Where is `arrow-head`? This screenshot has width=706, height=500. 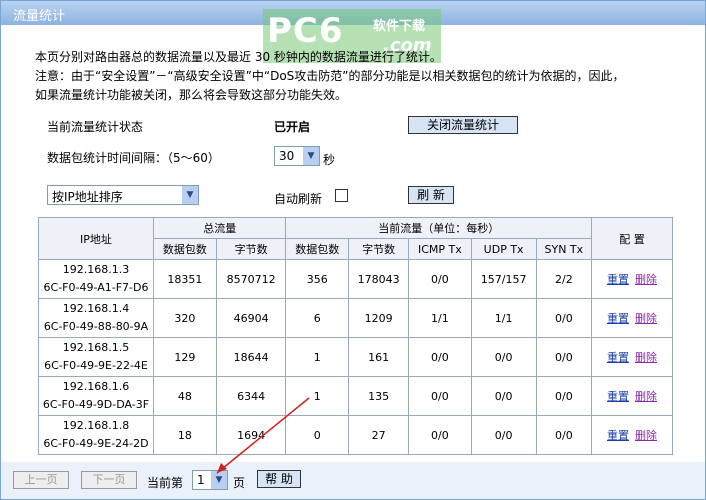 arrow-head is located at coordinates (222, 468).